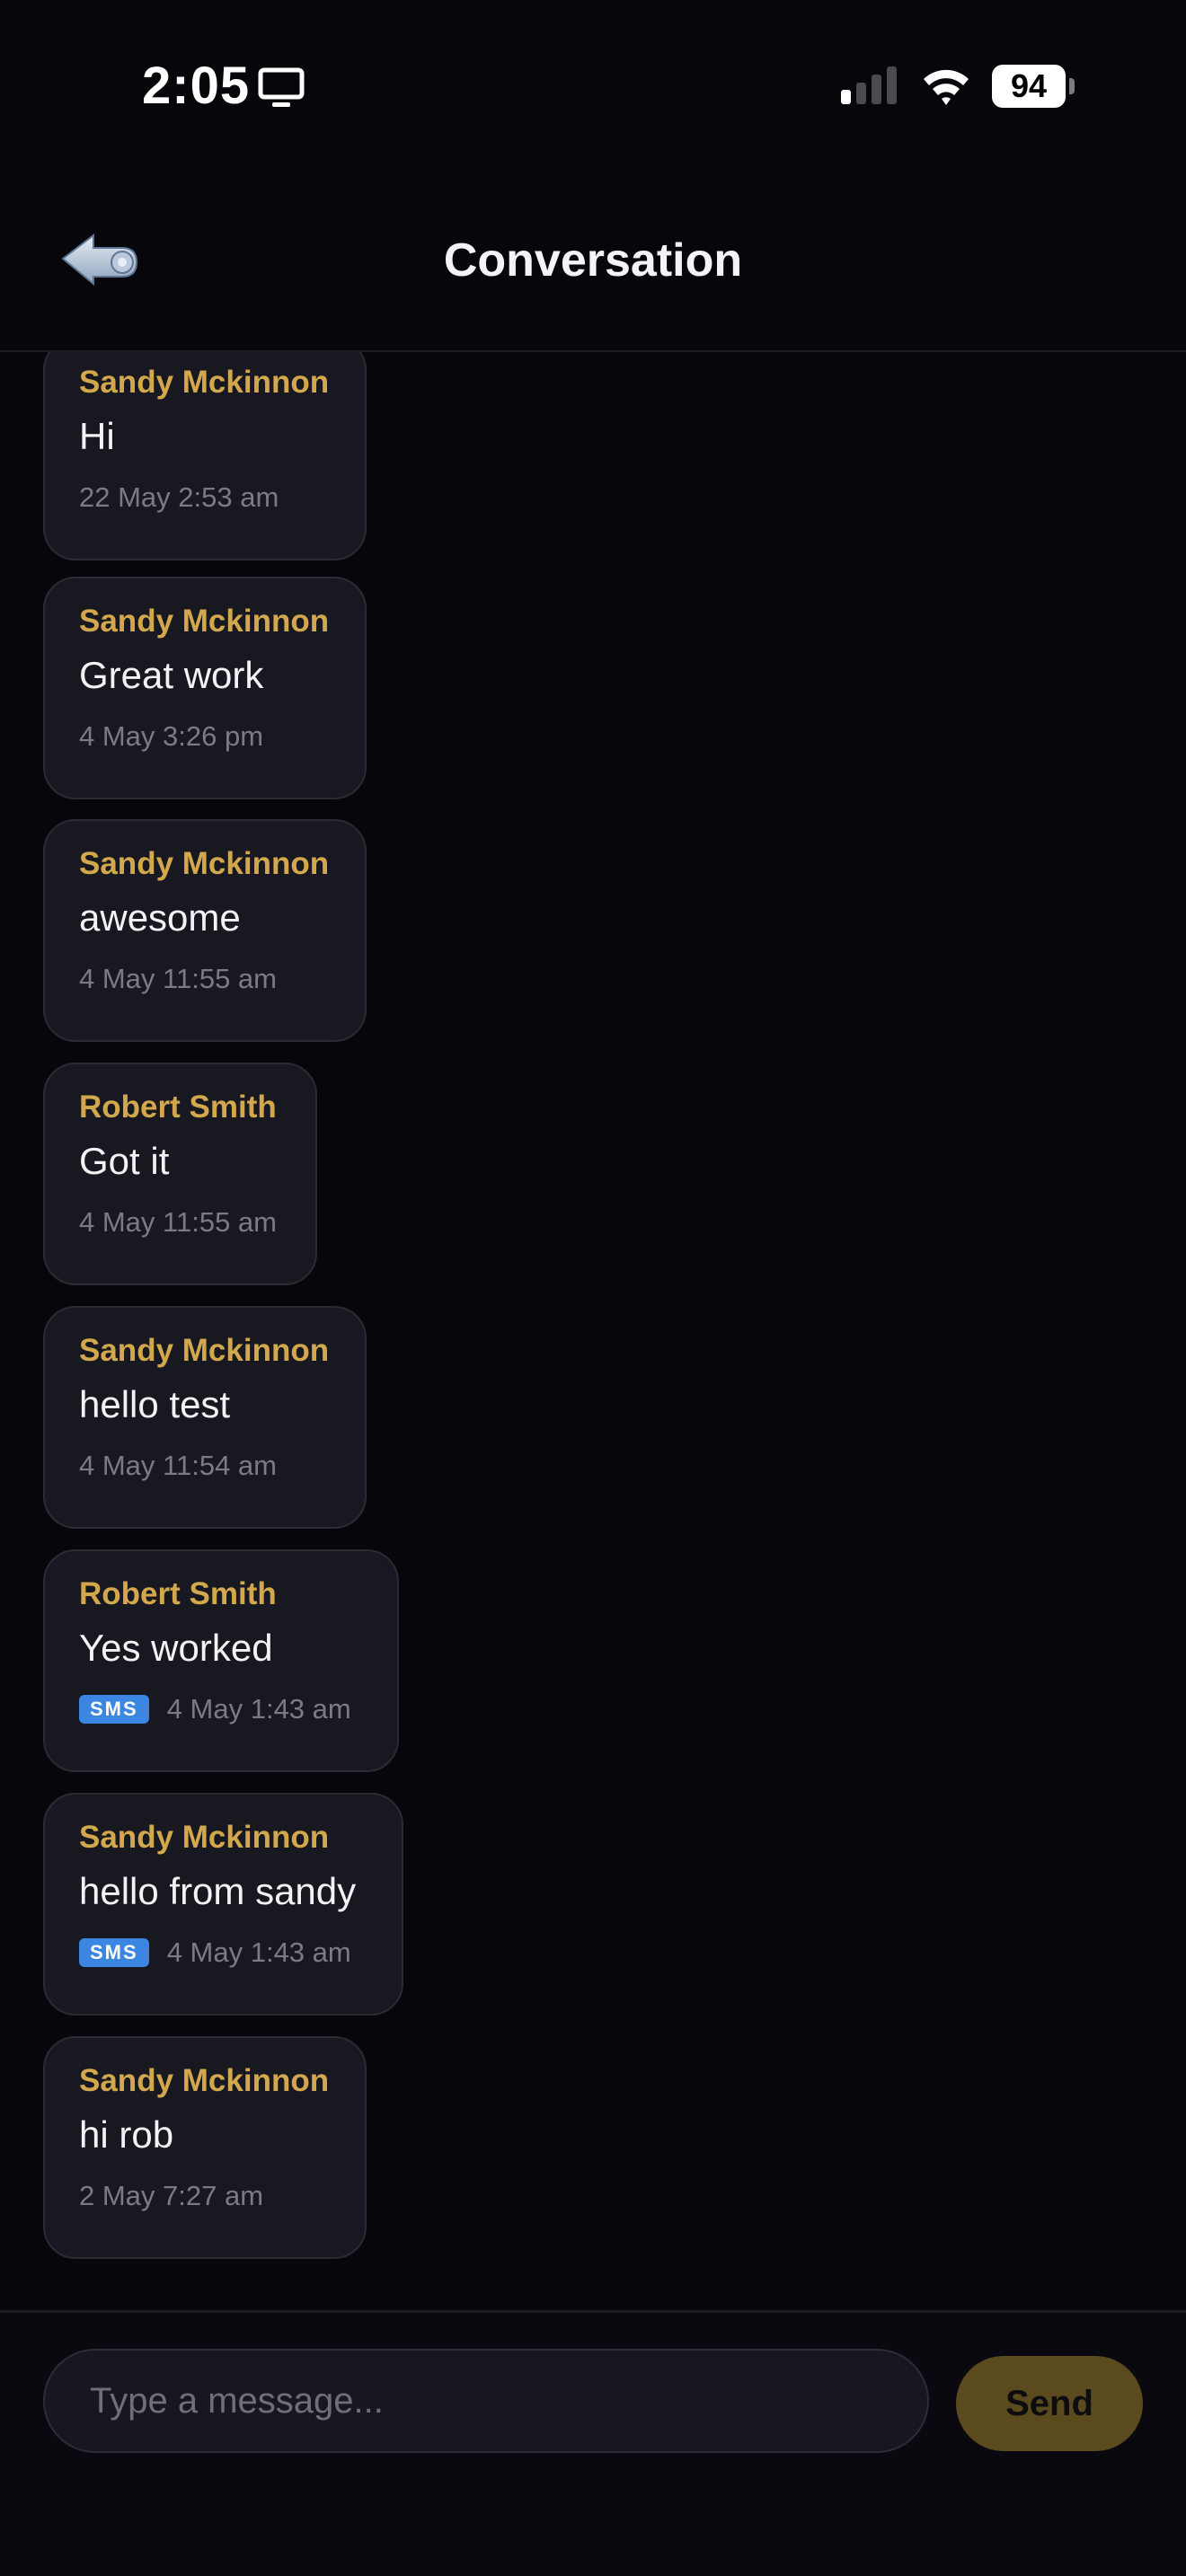 The width and height of the screenshot is (1186, 2576). What do you see at coordinates (126, 2134) in the screenshot?
I see `message-text: hi rob` at bounding box center [126, 2134].